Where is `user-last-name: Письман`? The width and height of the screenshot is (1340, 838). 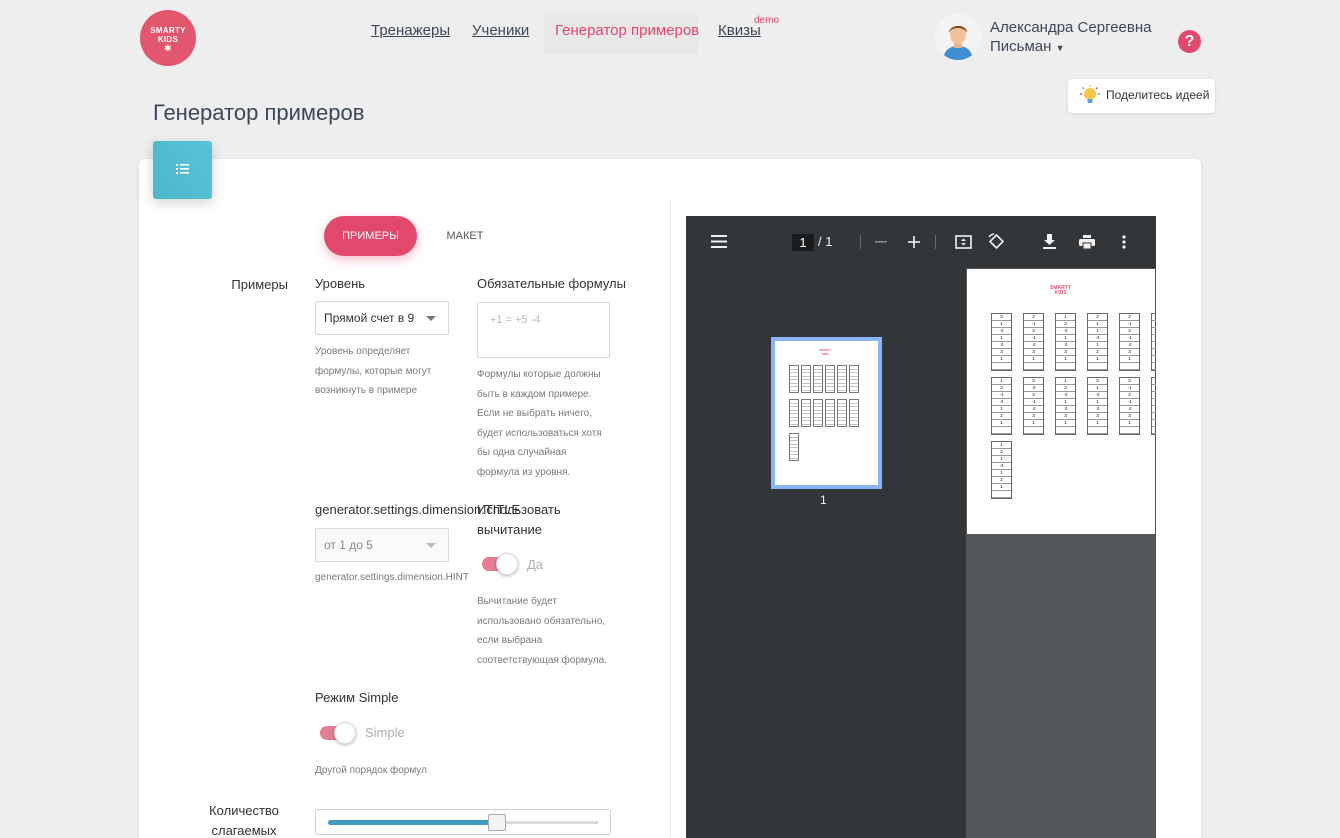
user-last-name: Письман is located at coordinates (1021, 46).